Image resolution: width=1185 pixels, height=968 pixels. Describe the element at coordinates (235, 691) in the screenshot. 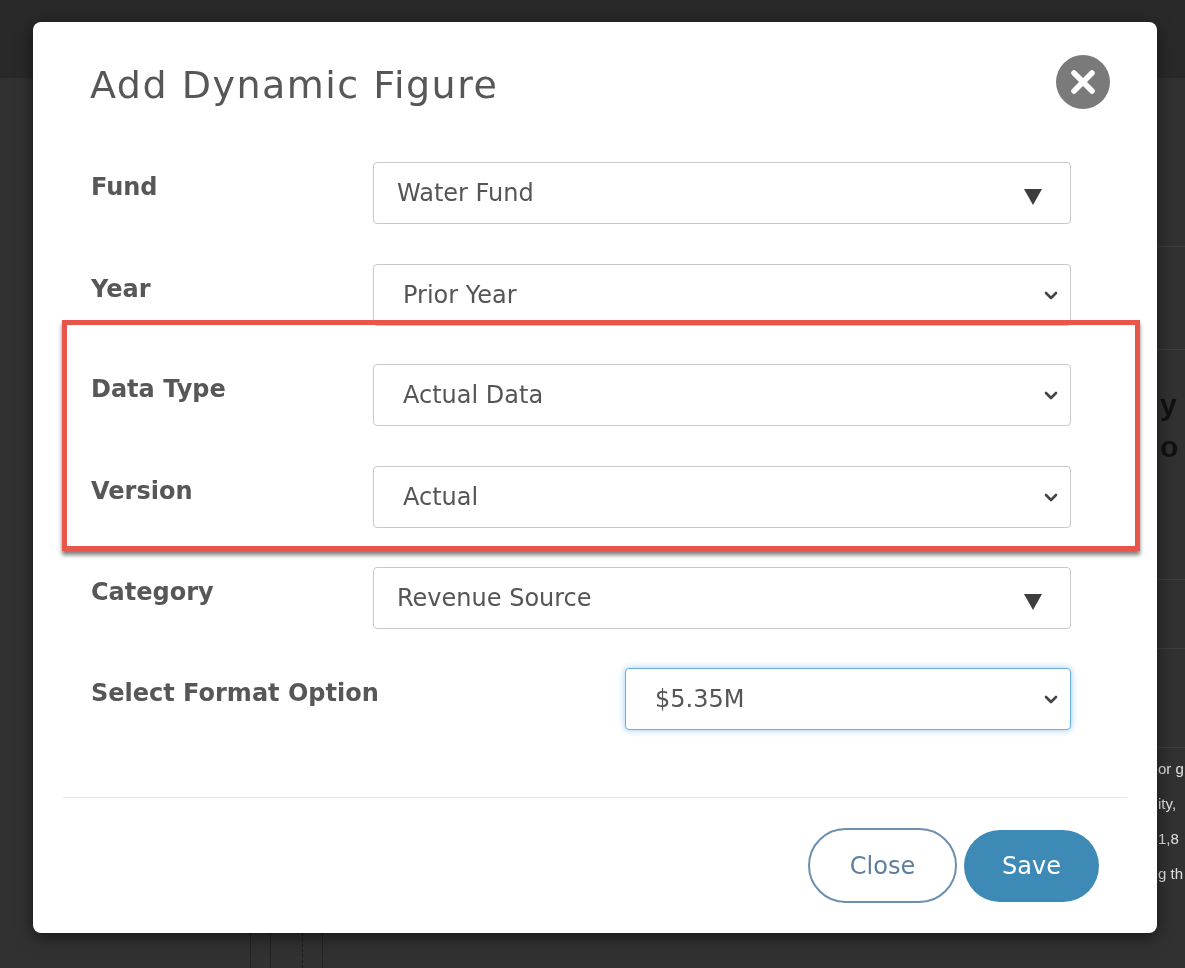

I see `field-label: Select Format Option` at that location.